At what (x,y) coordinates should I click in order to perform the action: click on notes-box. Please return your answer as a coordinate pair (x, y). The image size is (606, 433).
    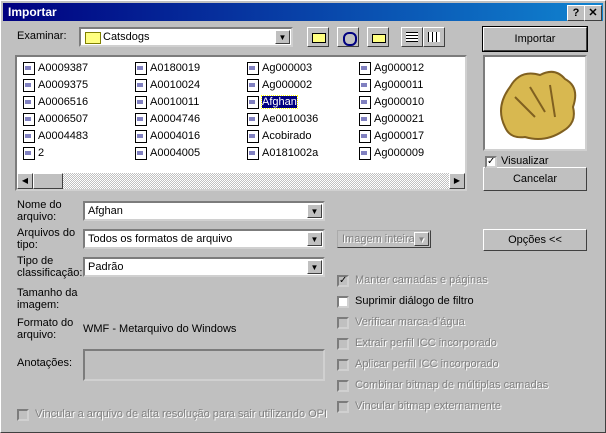
    Looking at the image, I should click on (204, 365).